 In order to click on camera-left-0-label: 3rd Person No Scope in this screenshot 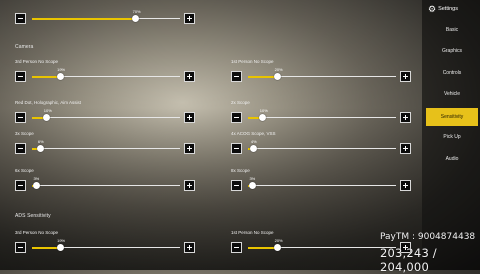, I will do `click(37, 61)`.